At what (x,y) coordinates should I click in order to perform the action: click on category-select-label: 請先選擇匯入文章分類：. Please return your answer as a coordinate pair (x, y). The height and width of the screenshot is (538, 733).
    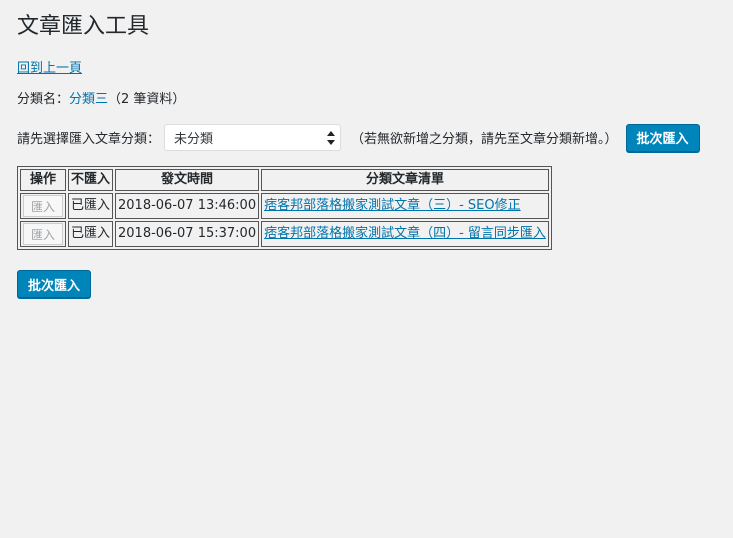
    Looking at the image, I should click on (89, 139).